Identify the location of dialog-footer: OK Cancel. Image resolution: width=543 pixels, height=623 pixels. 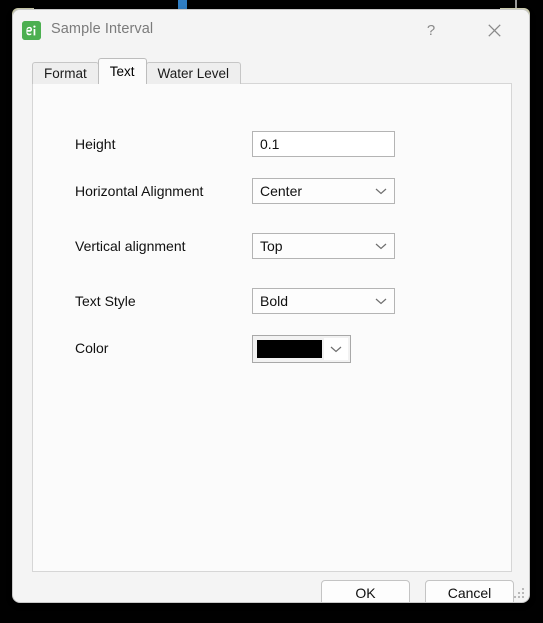
(271, 591).